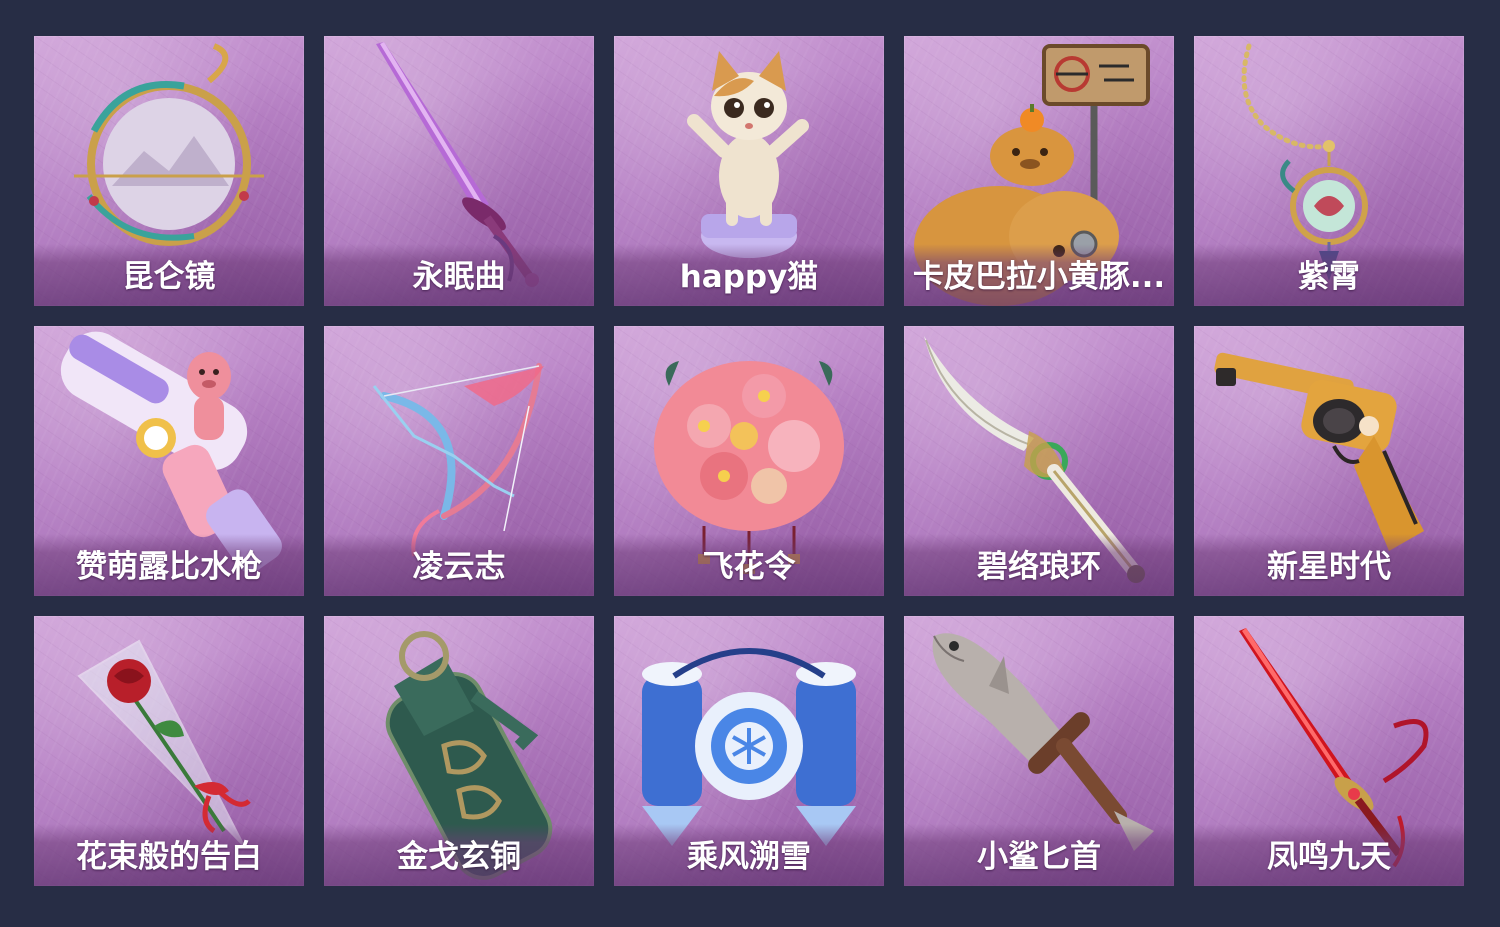  Describe the element at coordinates (1039, 461) in the screenshot. I see `item-card: 碧络琅环` at that location.